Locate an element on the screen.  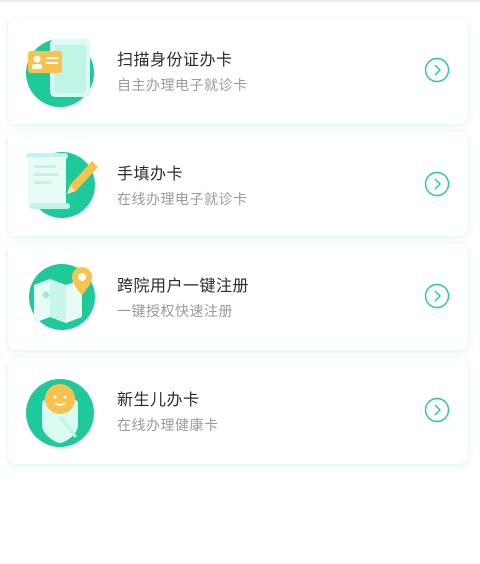
option-subtitle: 在线办理电子就诊卡 is located at coordinates (182, 200).